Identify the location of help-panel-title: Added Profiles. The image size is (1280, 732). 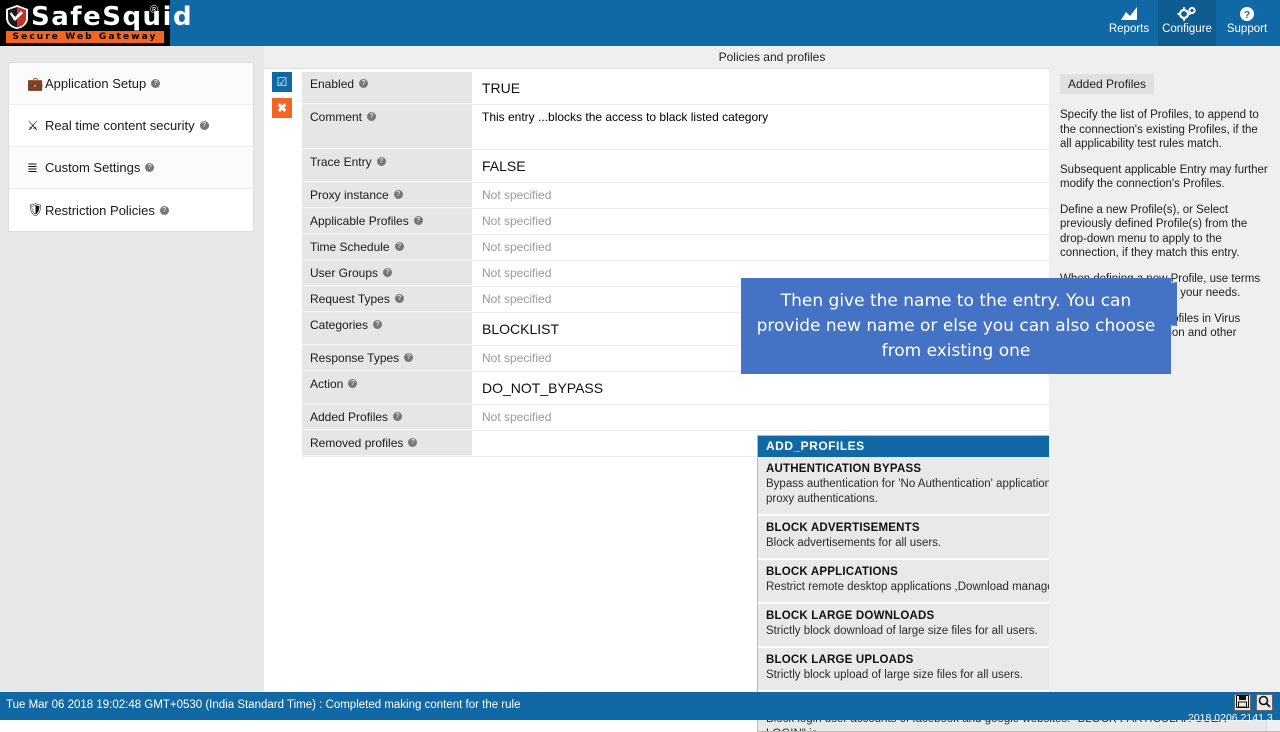
(1107, 84).